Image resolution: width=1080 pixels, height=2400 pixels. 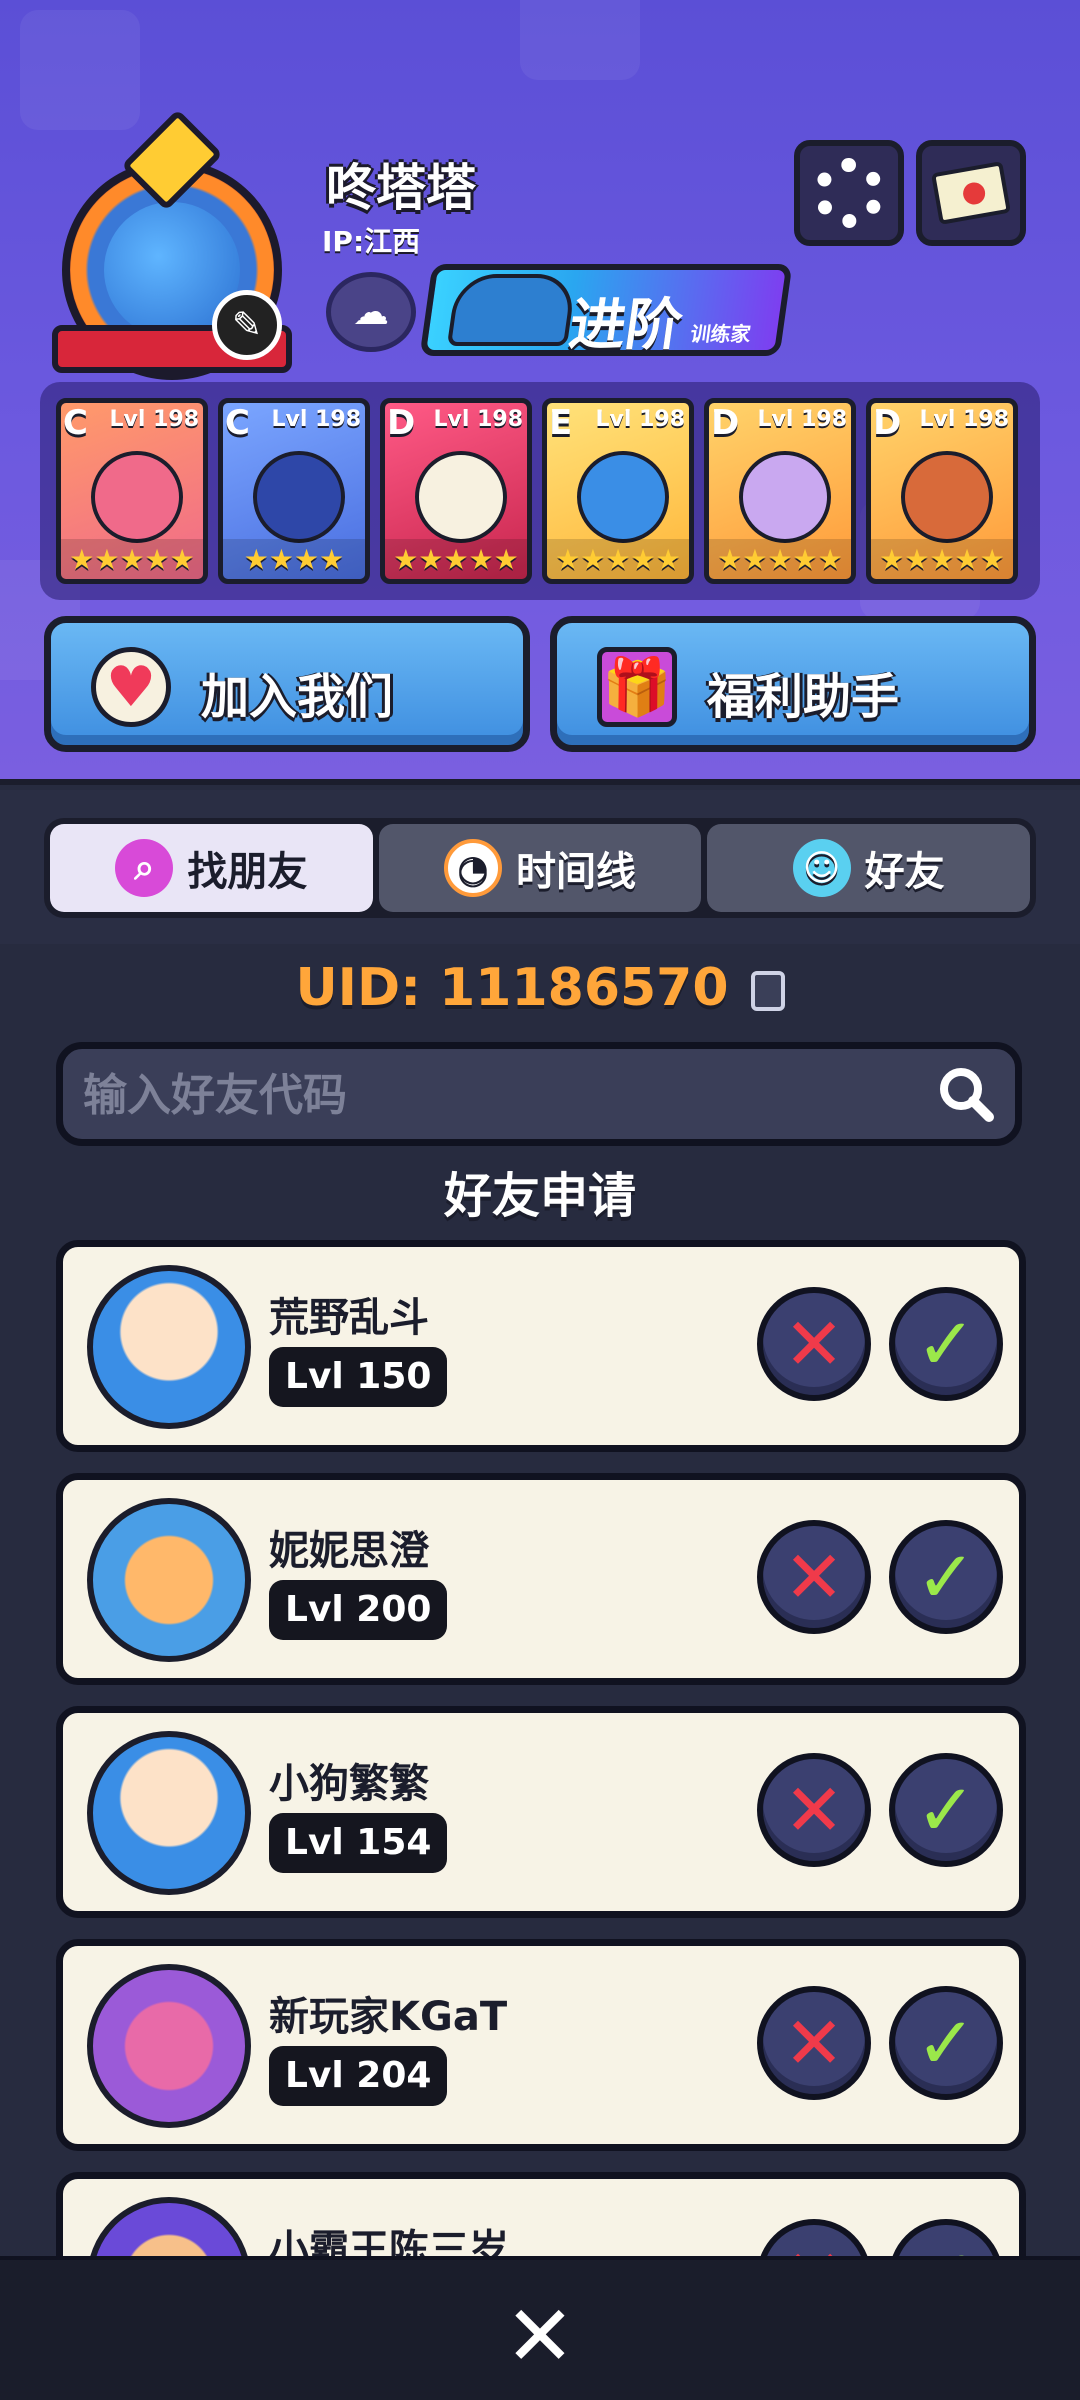 I want to click on friend-request-card: 荒野乱斗 Lvl 150 ✕ ✓, so click(x=541, y=1346).